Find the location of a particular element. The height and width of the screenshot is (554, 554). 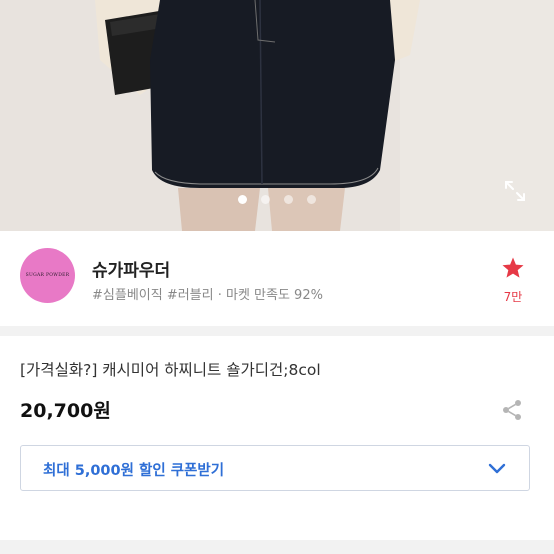

coupon-label: 최대 5,000원 할인 쿠폰받기 is located at coordinates (134, 471).